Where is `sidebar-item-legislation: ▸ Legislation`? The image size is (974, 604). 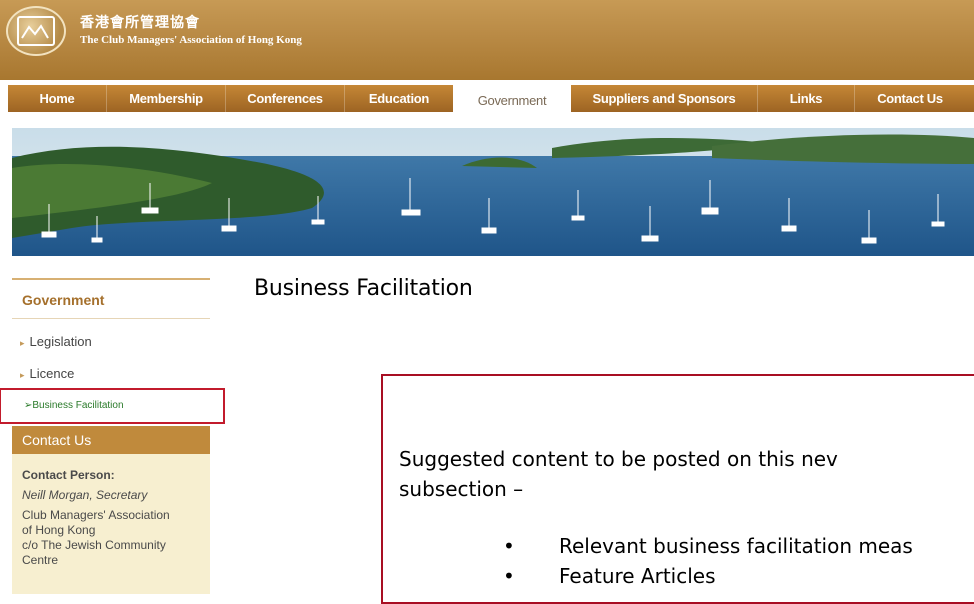
sidebar-item-legislation: ▸ Legislation is located at coordinates (56, 341).